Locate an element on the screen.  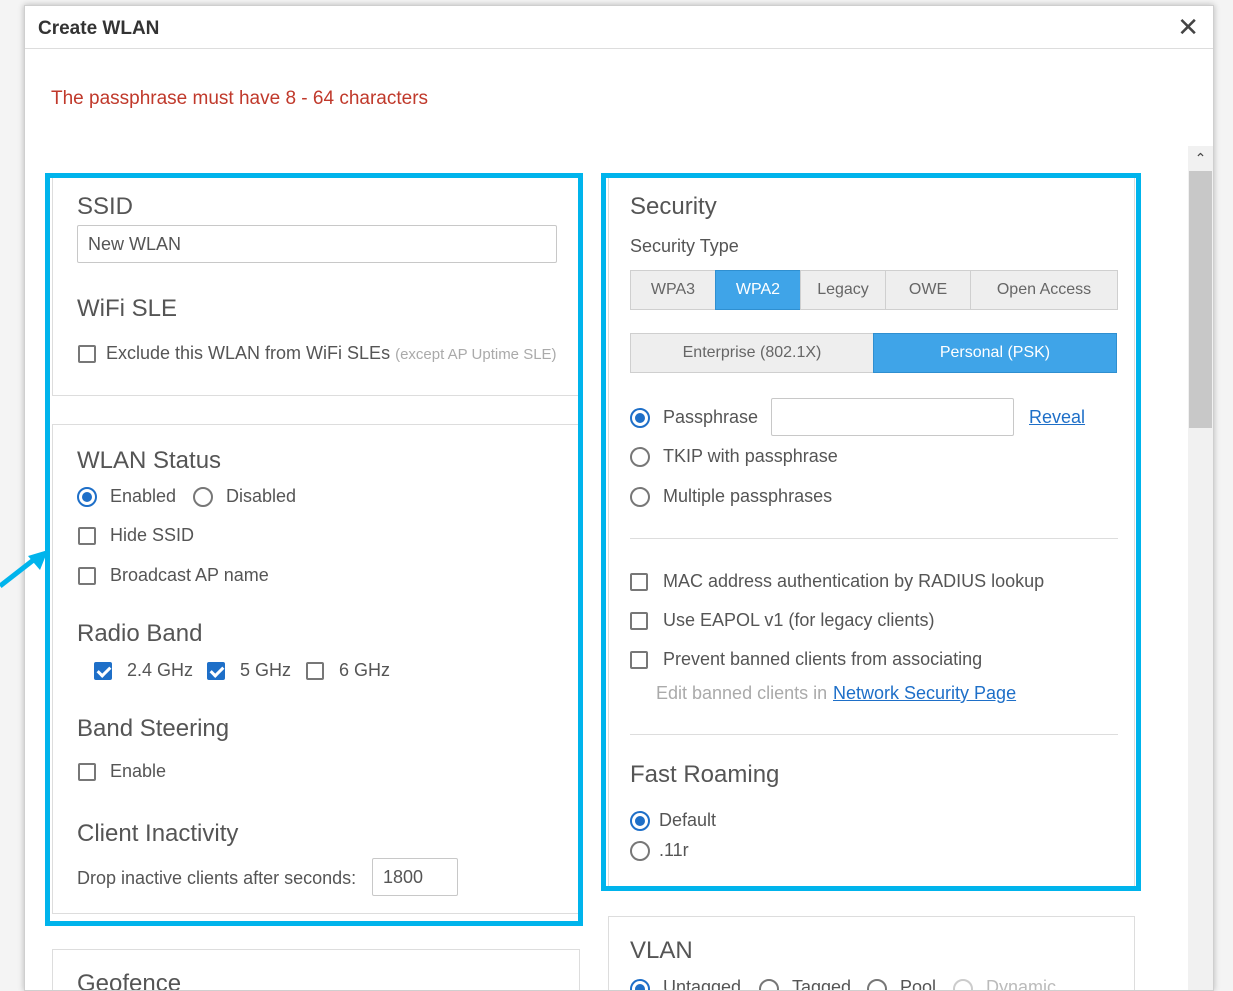
security-title: Security is located at coordinates (673, 206).